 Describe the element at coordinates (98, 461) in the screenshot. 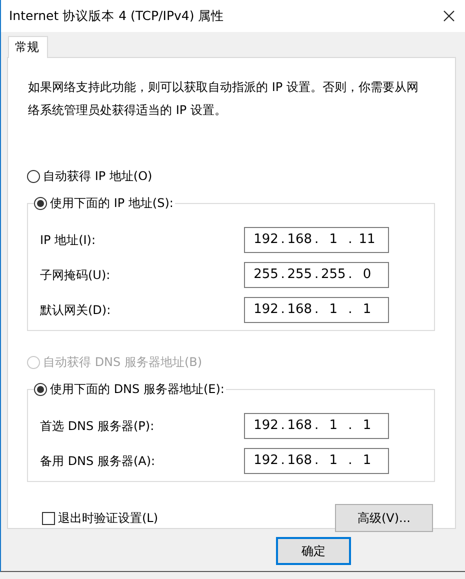

I see `field-label: 备用 DNS 服务器(A):` at that location.